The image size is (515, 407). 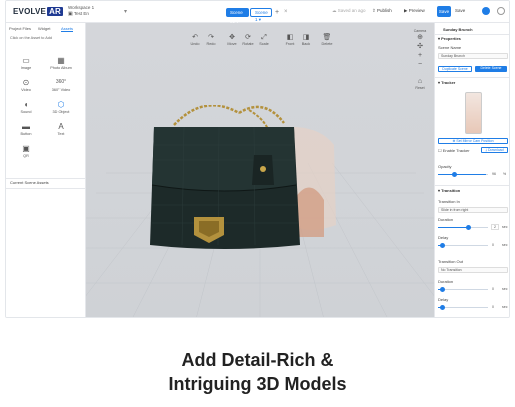 I want to click on tracker-label: Tracker, so click(x=448, y=82).